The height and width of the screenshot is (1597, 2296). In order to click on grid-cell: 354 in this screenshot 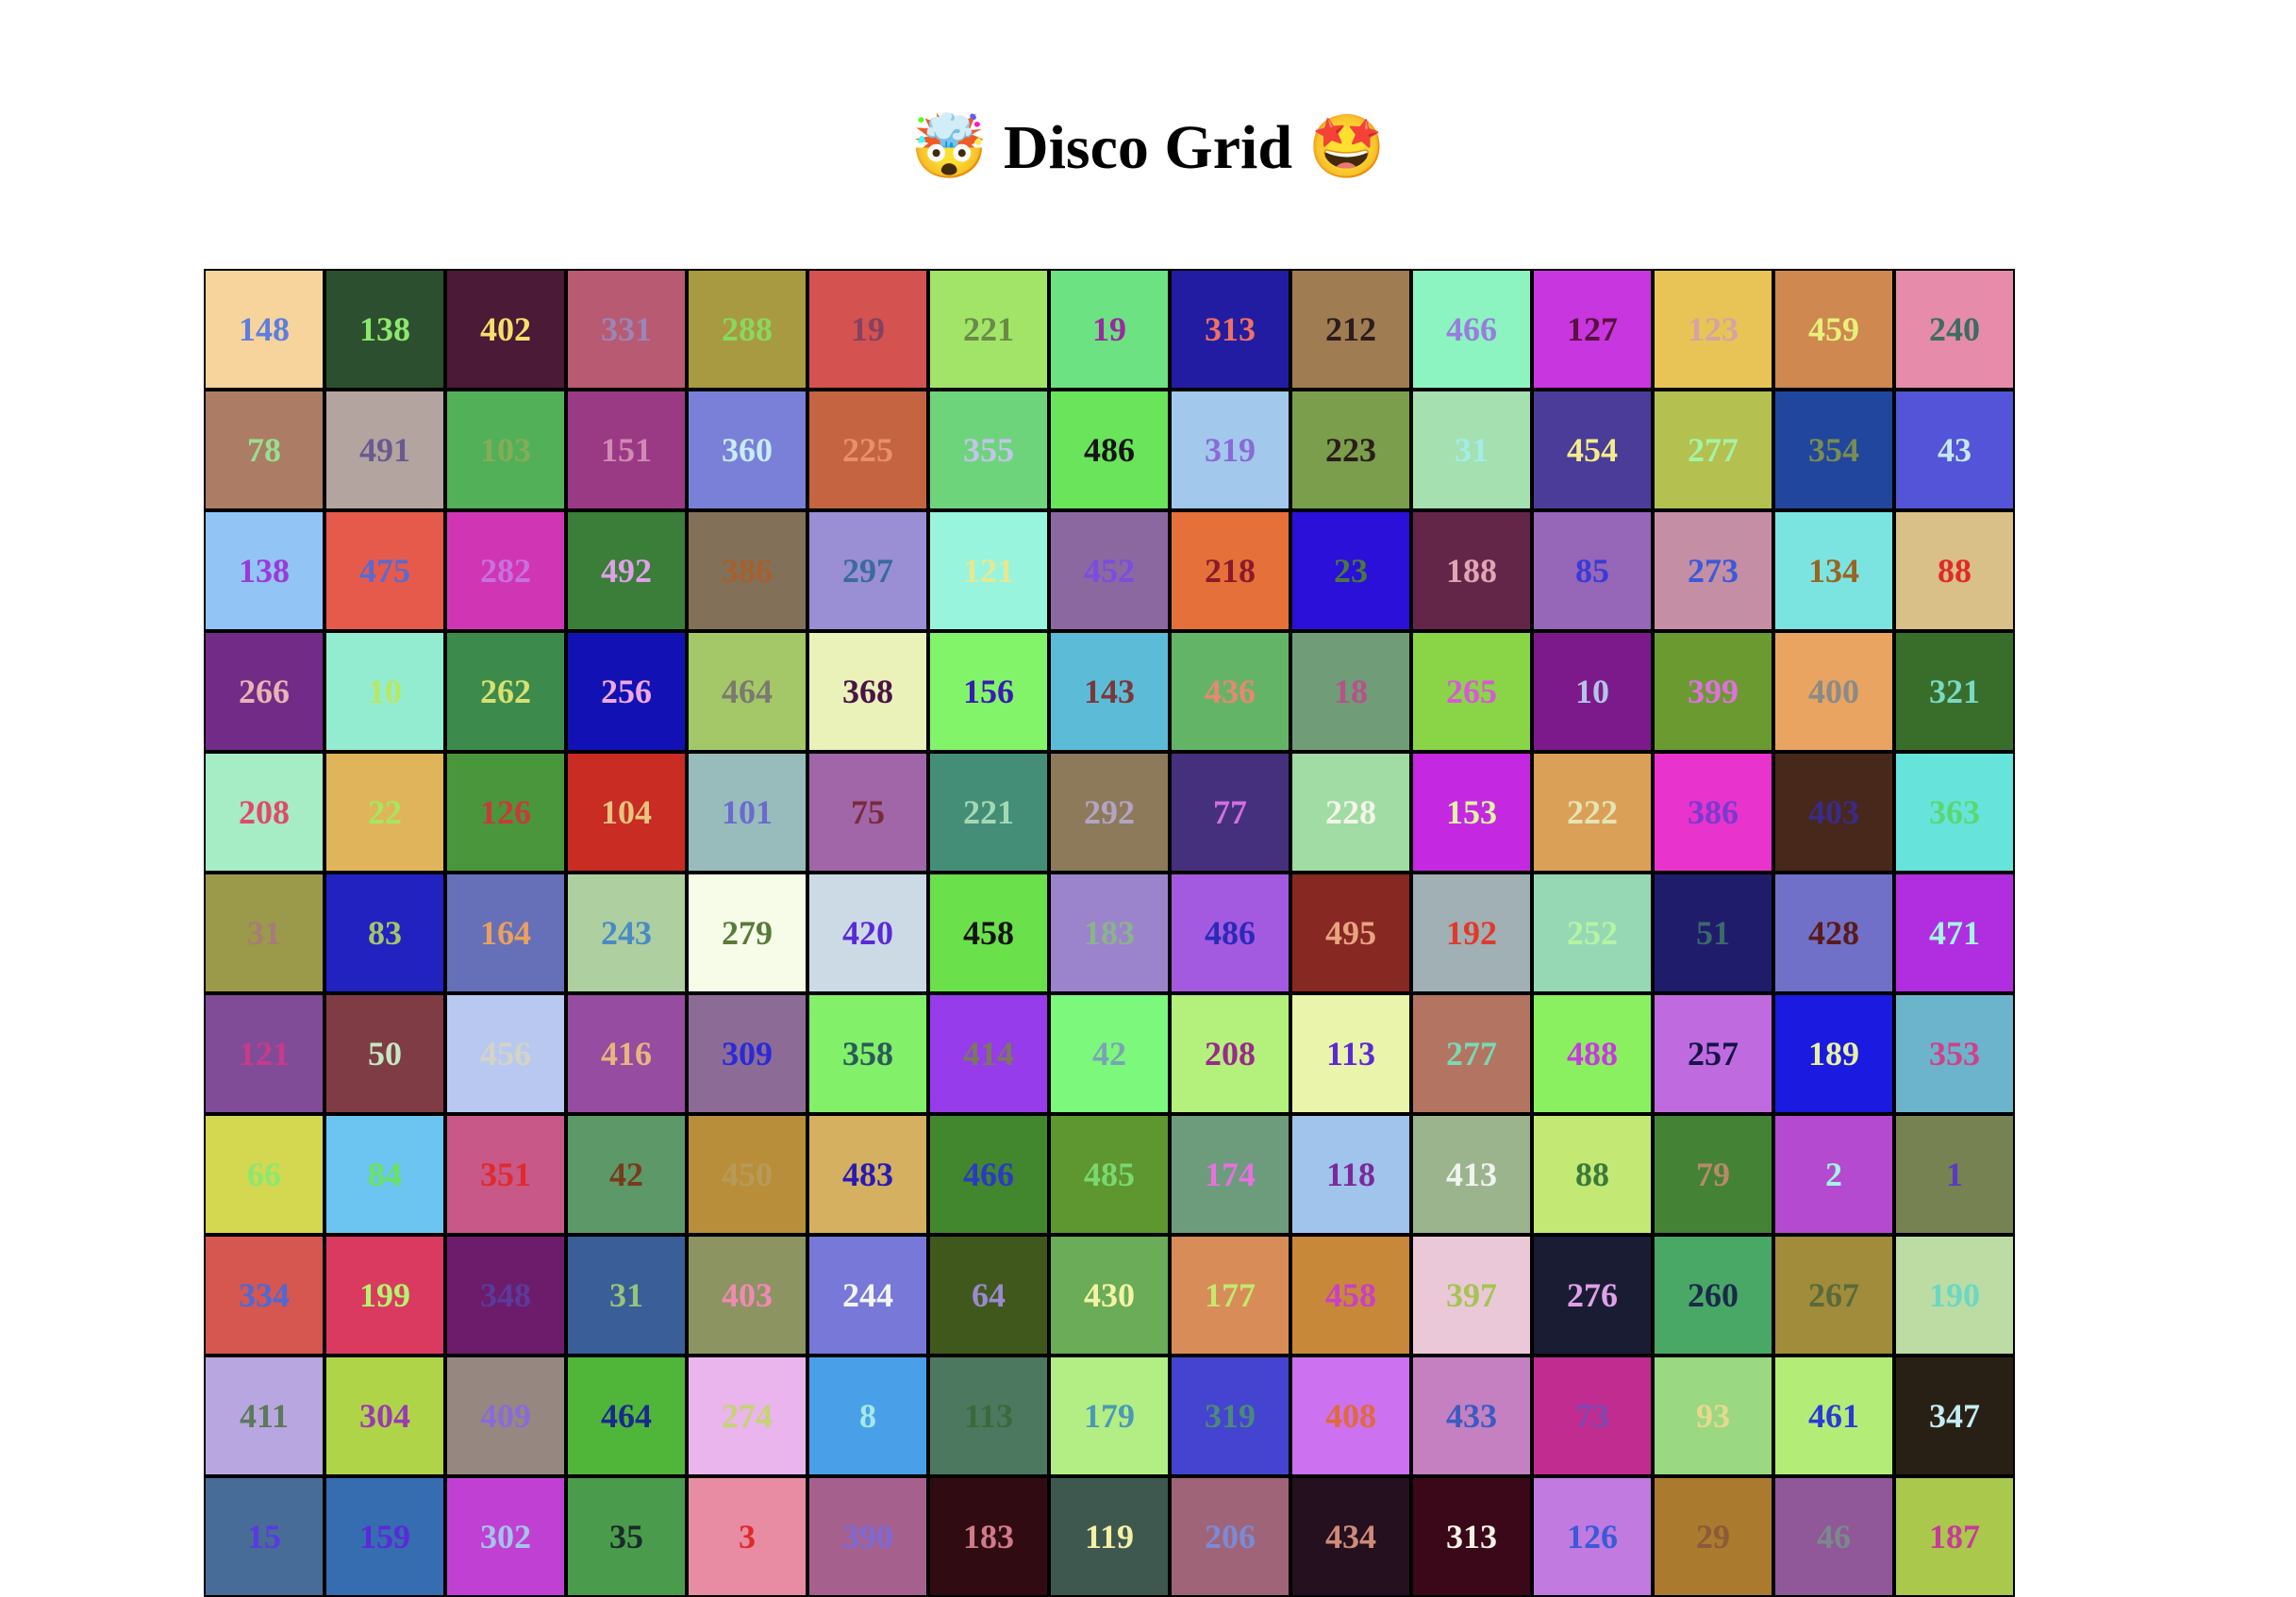, I will do `click(1833, 450)`.